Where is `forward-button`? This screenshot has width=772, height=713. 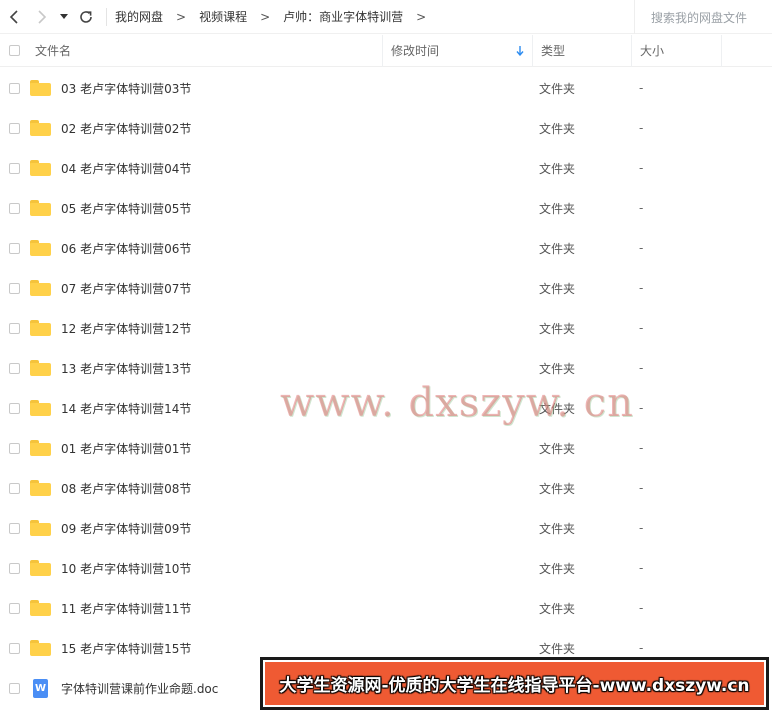 forward-button is located at coordinates (42, 17).